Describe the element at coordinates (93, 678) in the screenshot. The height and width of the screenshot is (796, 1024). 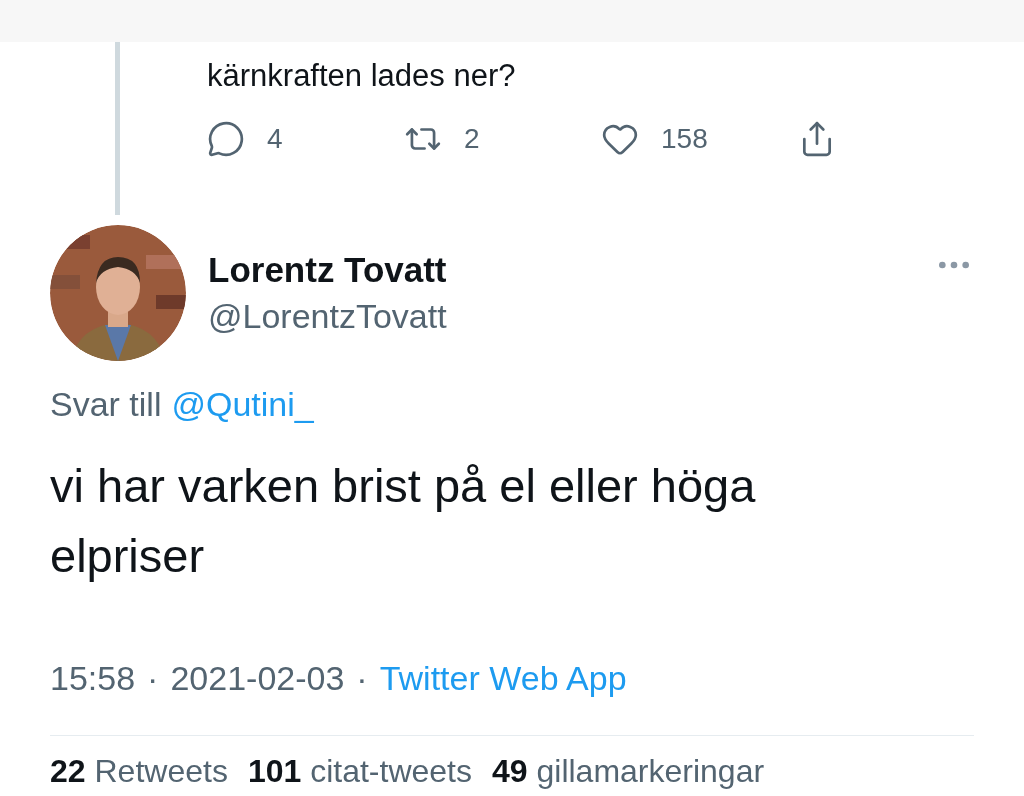
I see `tweet-time: 15:58` at that location.